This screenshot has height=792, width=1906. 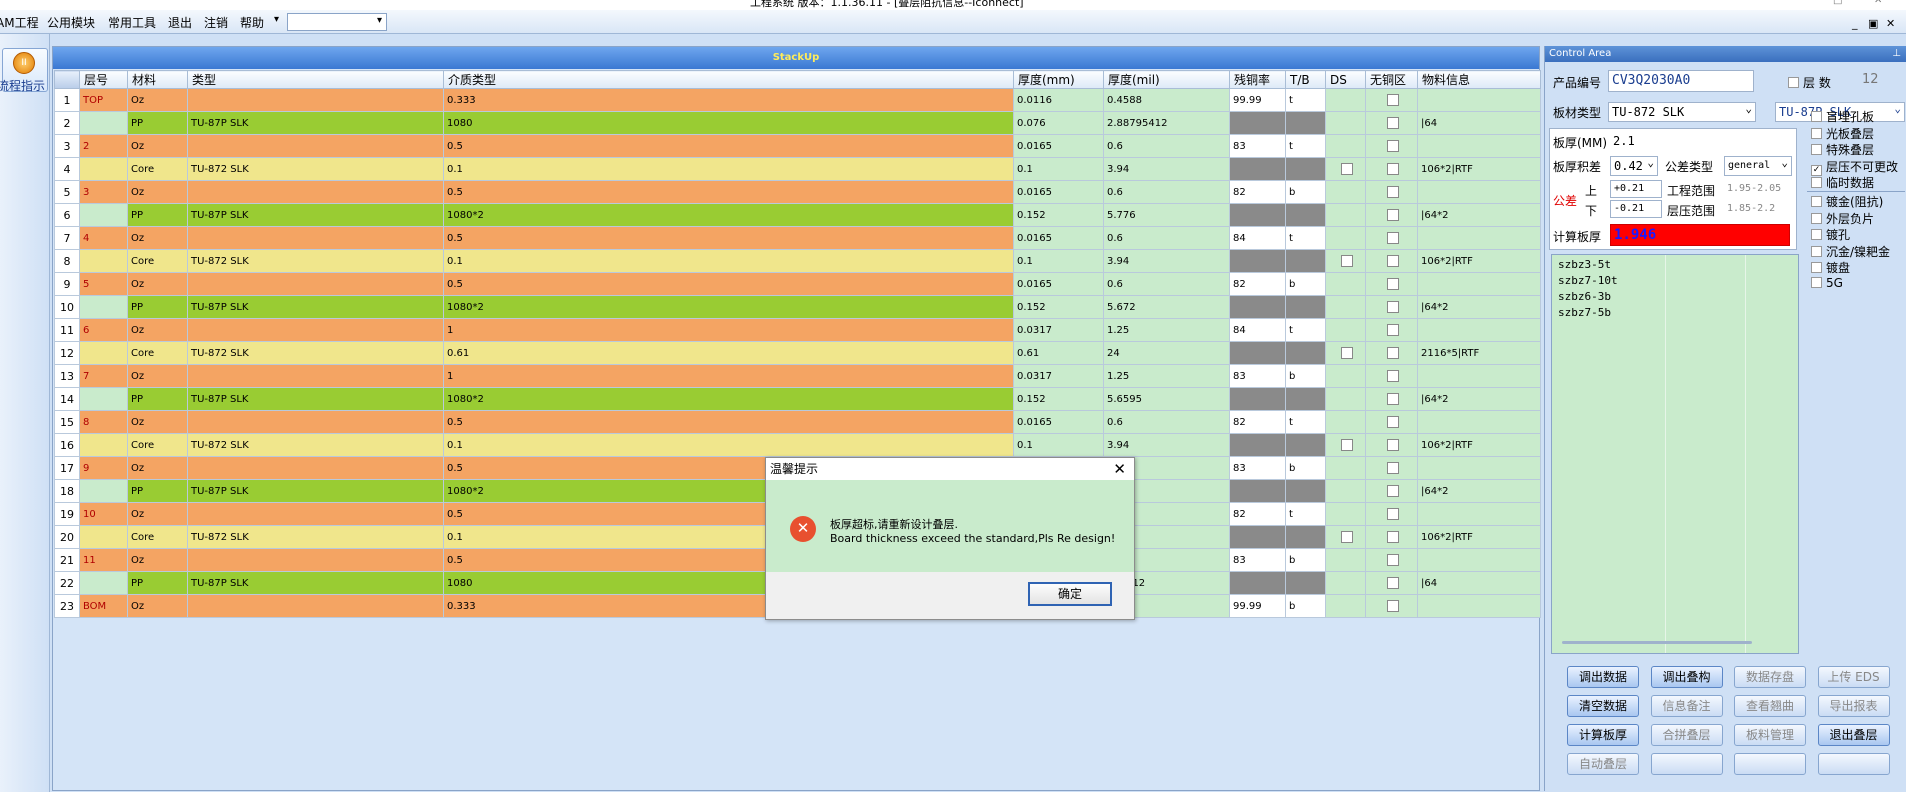 I want to click on column-header, so click(x=67, y=79).